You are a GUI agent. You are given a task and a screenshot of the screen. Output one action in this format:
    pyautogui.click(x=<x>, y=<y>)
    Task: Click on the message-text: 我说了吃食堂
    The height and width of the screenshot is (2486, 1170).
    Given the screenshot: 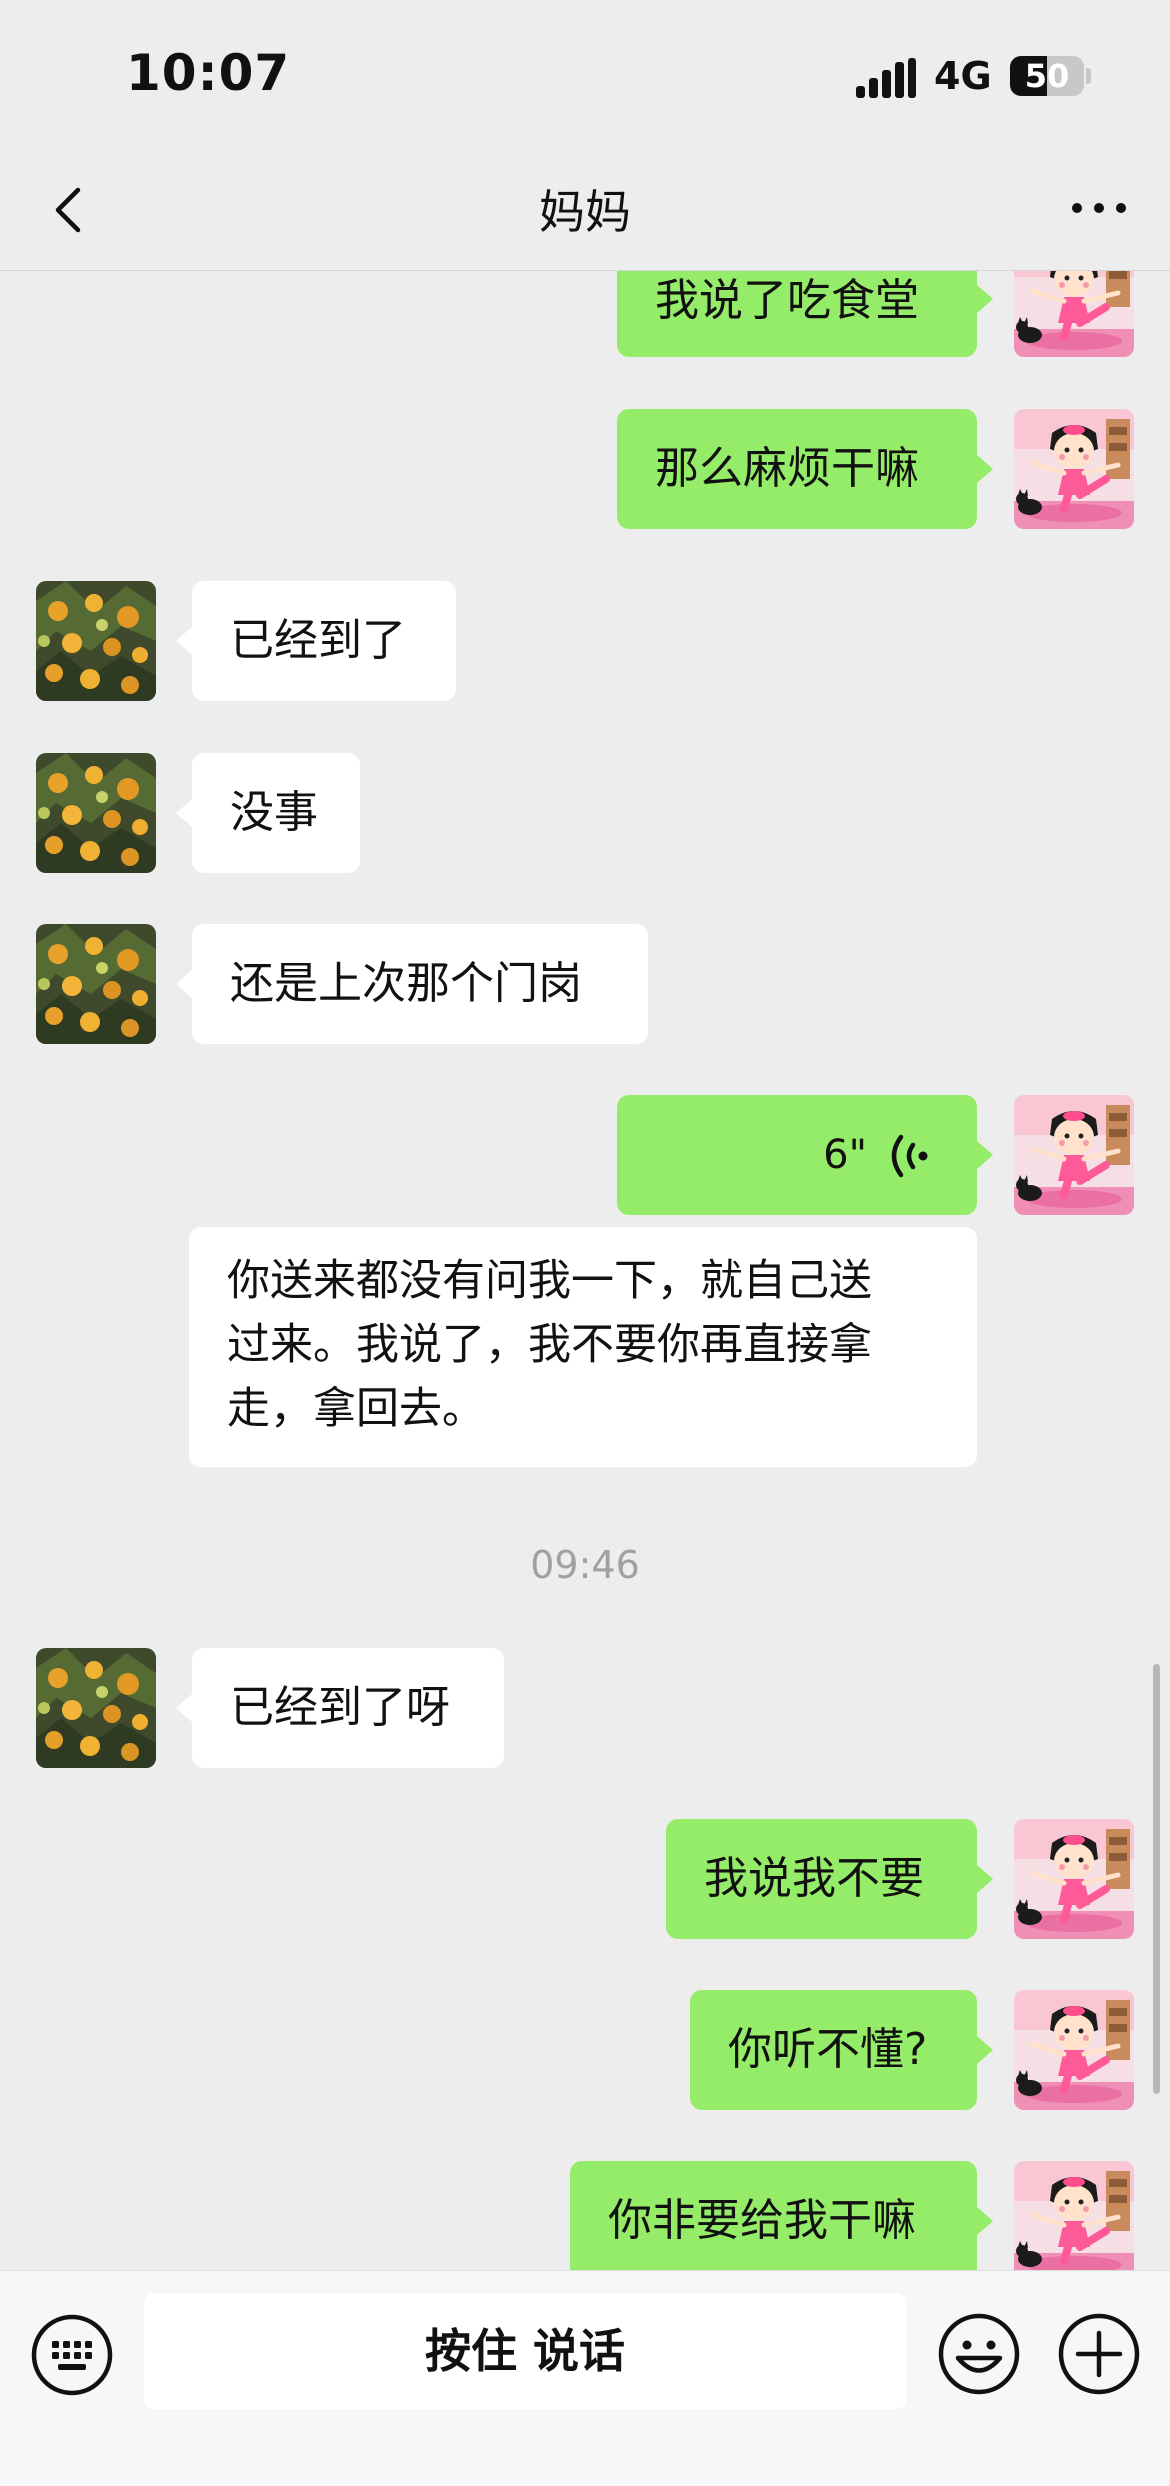 What is the action you would take?
    pyautogui.click(x=787, y=300)
    